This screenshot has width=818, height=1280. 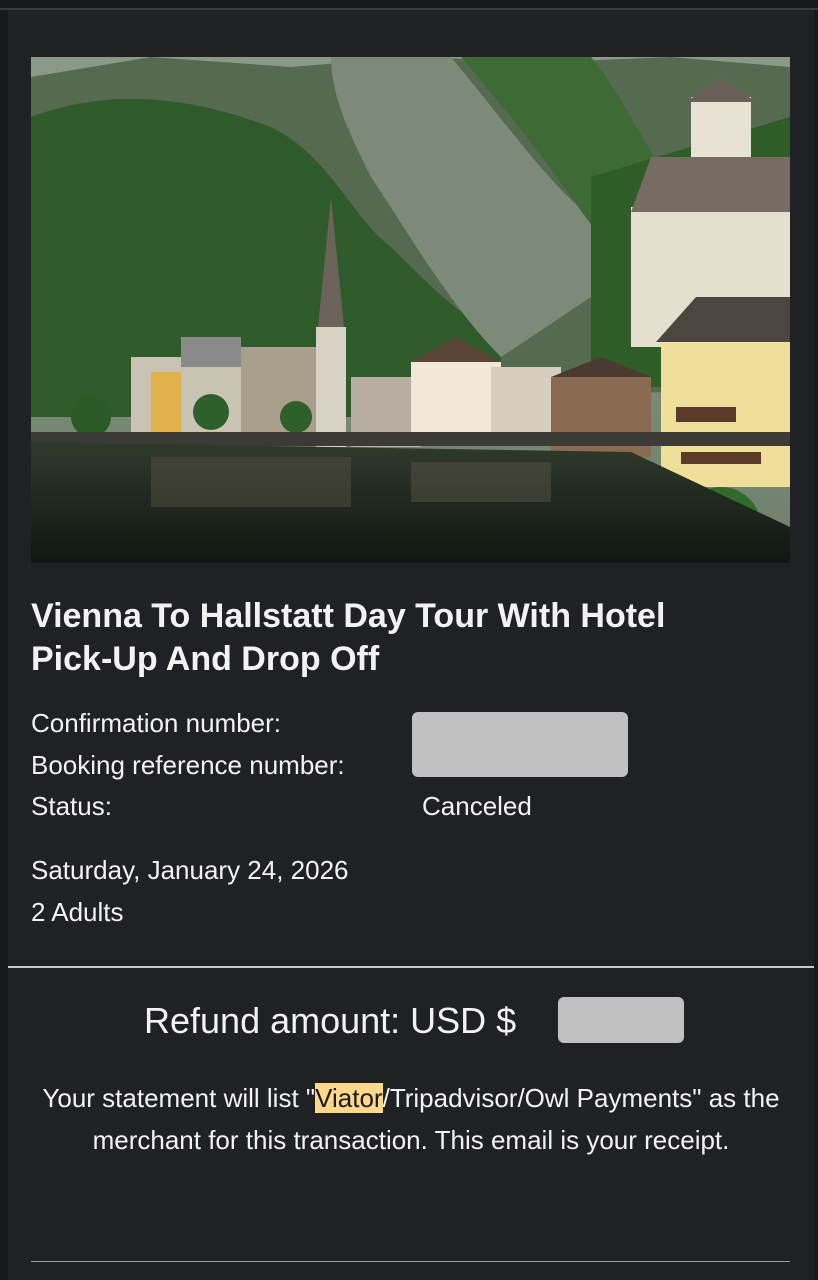 I want to click on refund-label: Refund amount: USD $, so click(x=330, y=1020).